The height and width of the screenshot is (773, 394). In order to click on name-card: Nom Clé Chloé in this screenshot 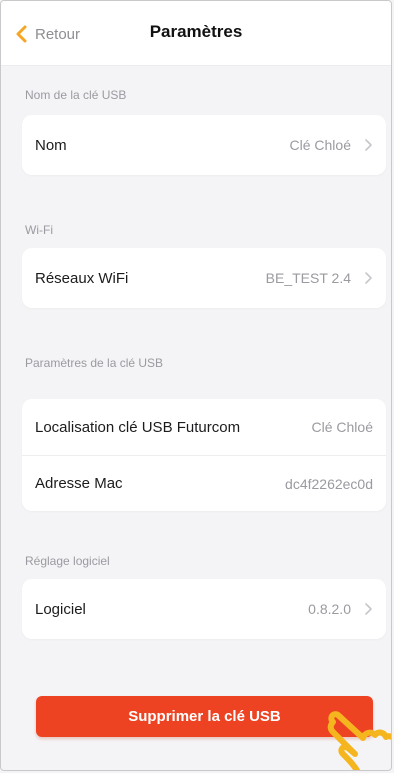, I will do `click(204, 145)`.